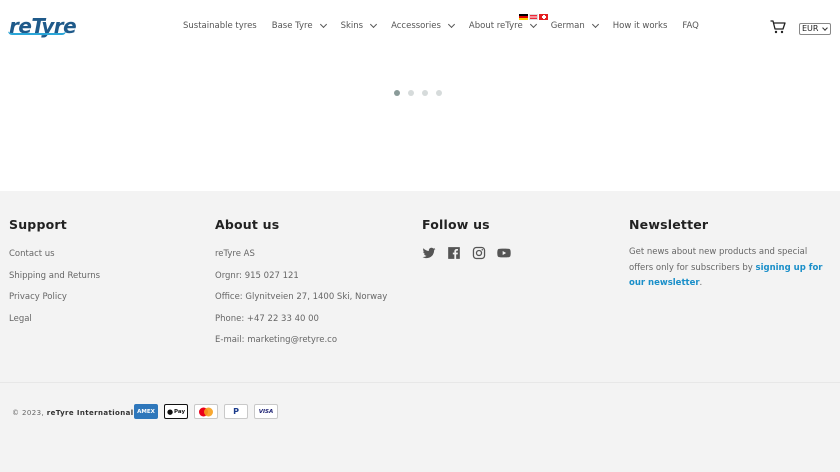 The image size is (840, 472). Describe the element at coordinates (54, 259) in the screenshot. I see `footer-link-contact: Contact us` at that location.